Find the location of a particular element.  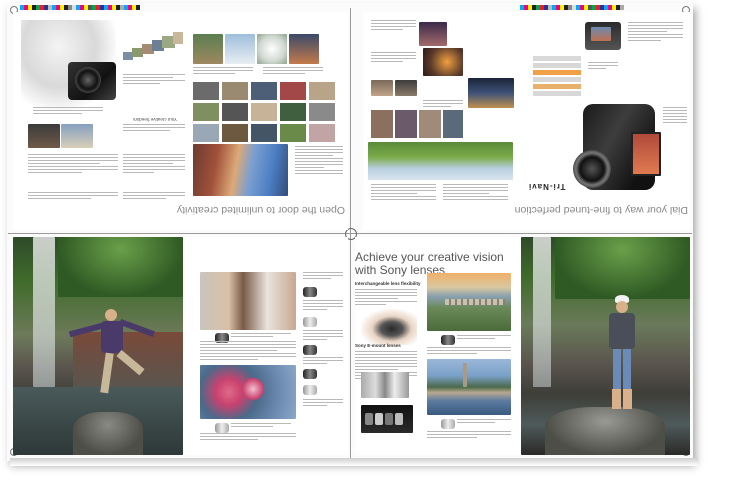

color-bar-right is located at coordinates (572, 7).